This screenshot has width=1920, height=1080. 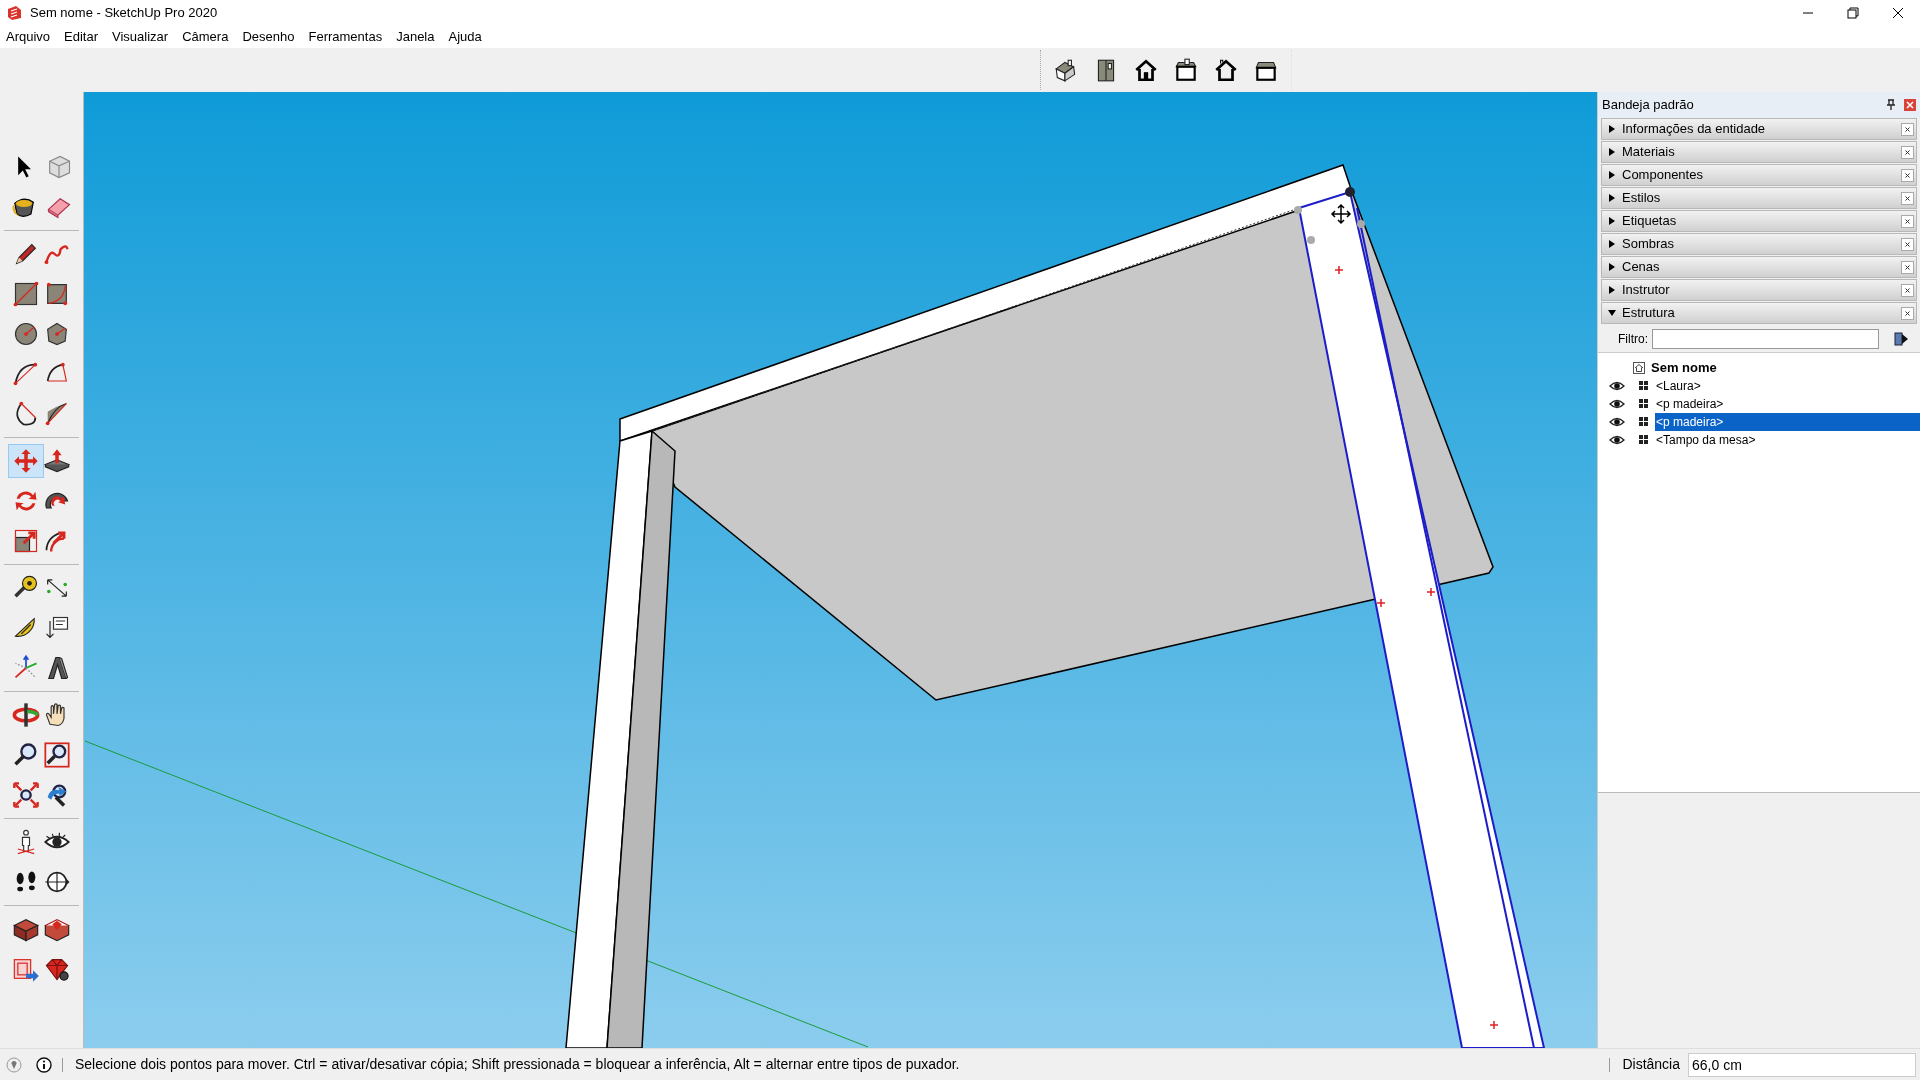 What do you see at coordinates (415, 37) in the screenshot?
I see `menu-item: Janela` at bounding box center [415, 37].